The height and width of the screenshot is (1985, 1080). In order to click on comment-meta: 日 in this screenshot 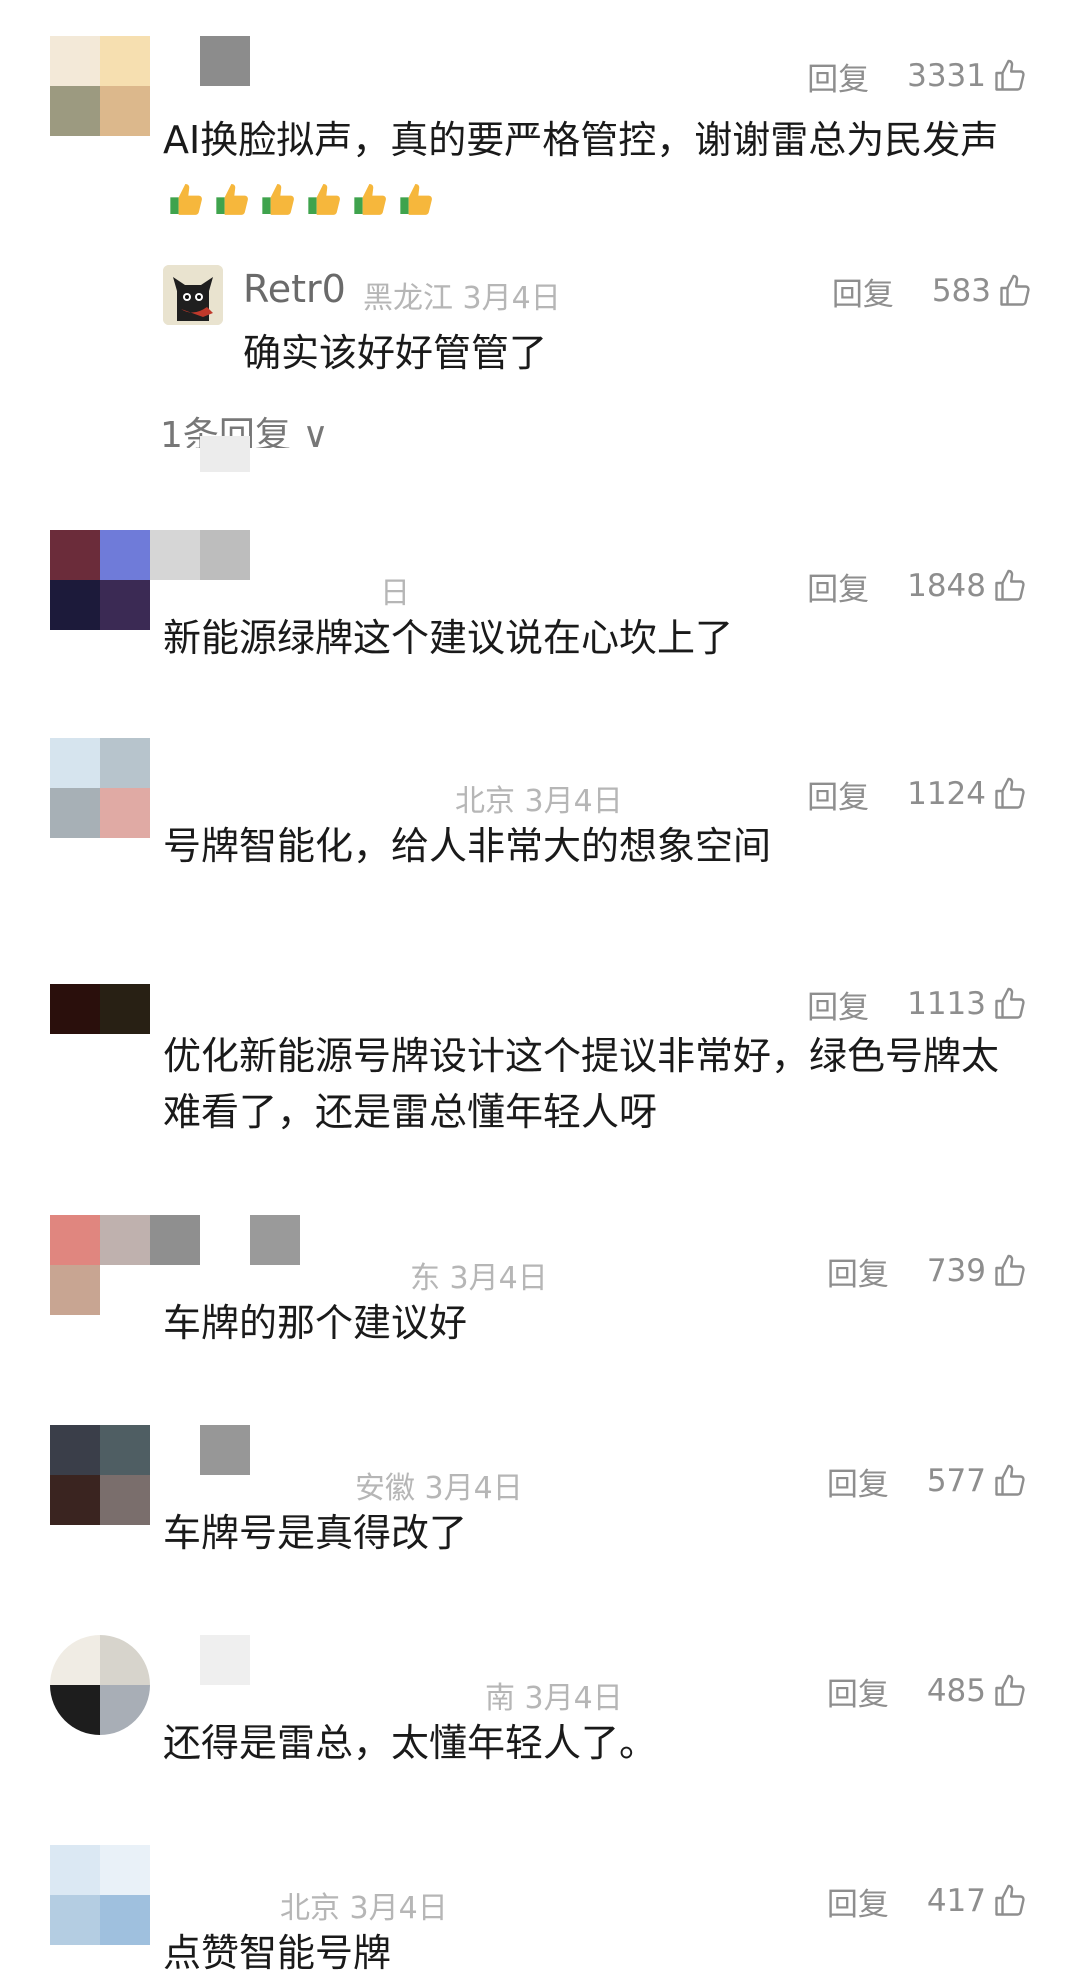, I will do `click(395, 593)`.